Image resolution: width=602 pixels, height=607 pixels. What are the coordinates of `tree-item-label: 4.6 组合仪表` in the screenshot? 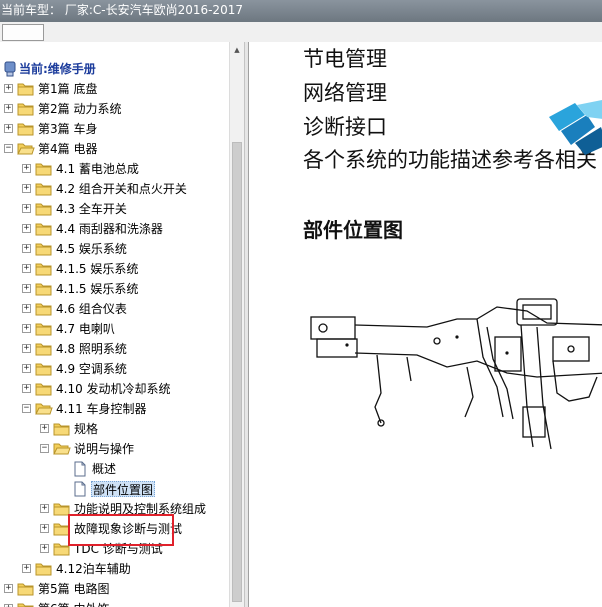 It's located at (91, 309).